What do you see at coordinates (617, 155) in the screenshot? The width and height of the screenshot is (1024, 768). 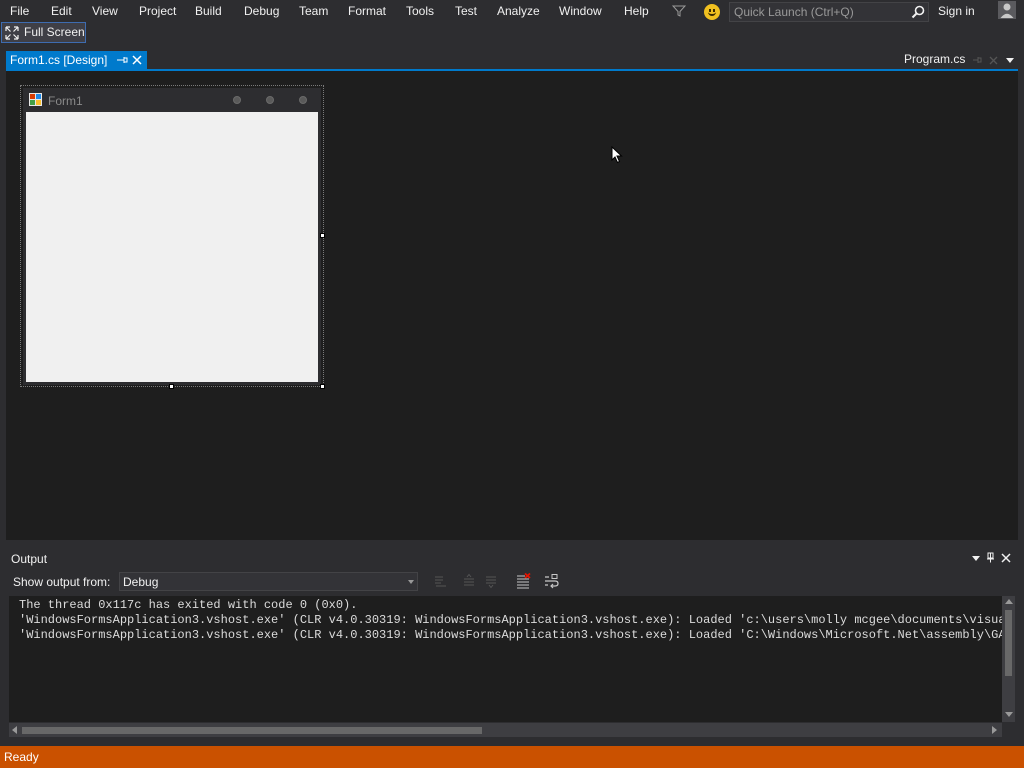 I see `mouse-cursor-icon` at bounding box center [617, 155].